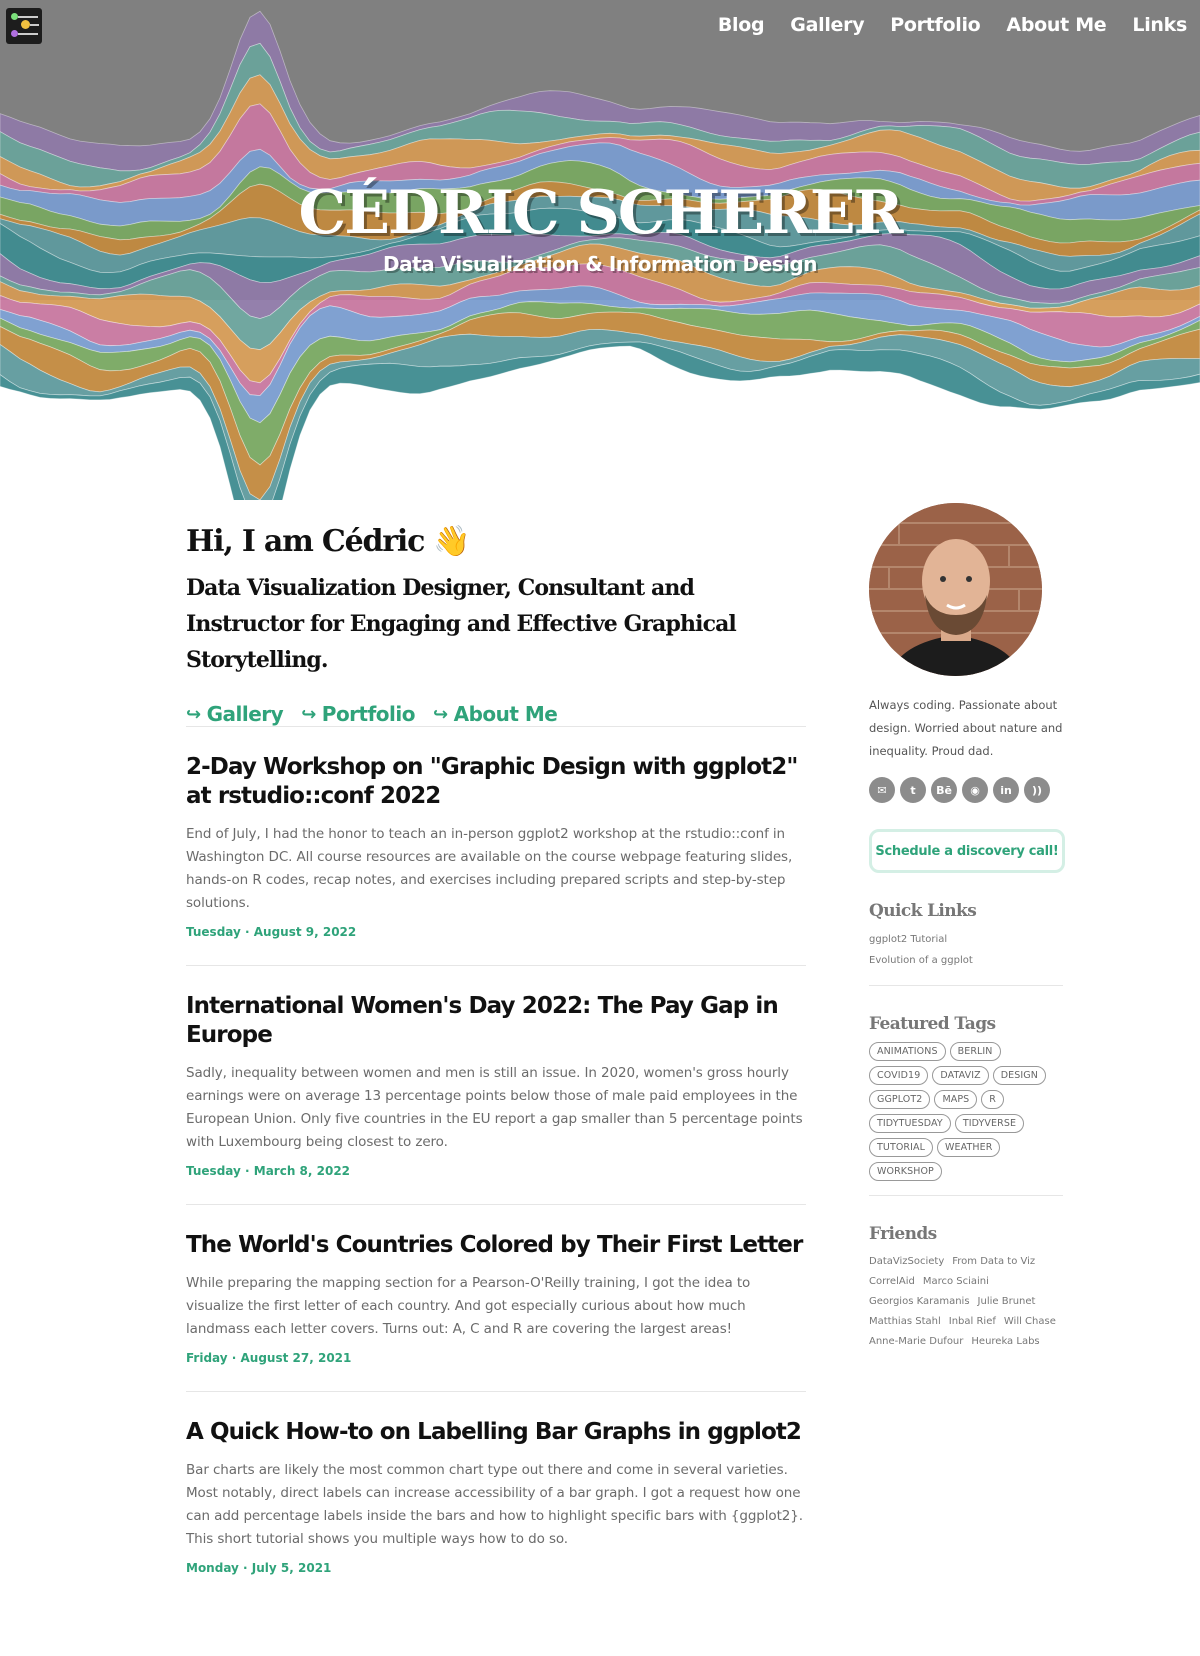 The width and height of the screenshot is (1200, 1656). I want to click on github-icon: ◉, so click(975, 790).